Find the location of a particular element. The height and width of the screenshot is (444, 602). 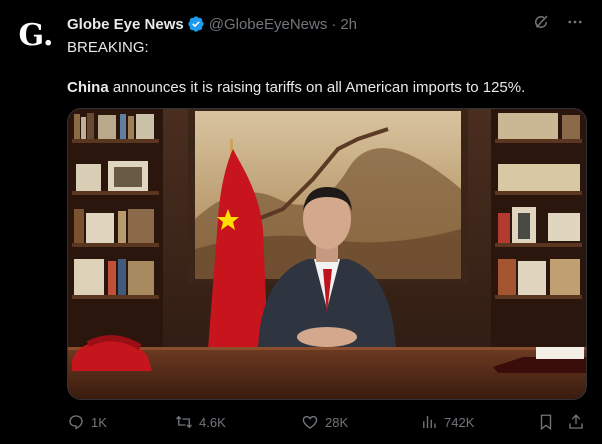

like-icon is located at coordinates (310, 422).